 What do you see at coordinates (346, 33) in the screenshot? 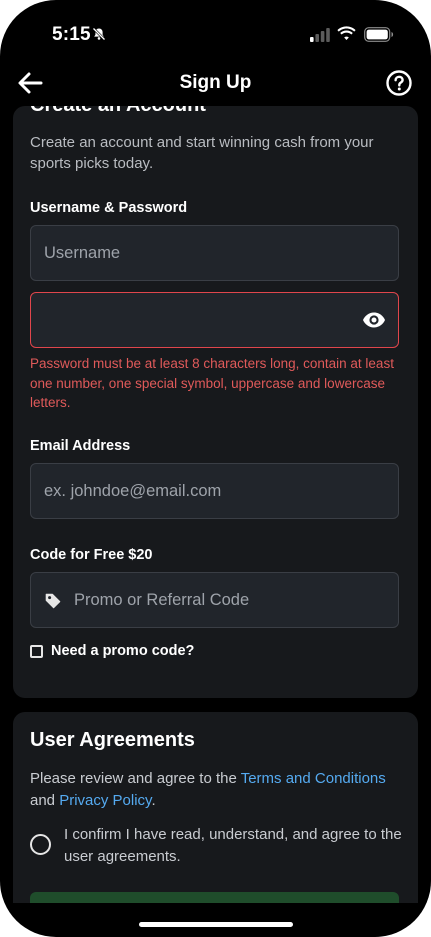
I see `wifi-icon` at bounding box center [346, 33].